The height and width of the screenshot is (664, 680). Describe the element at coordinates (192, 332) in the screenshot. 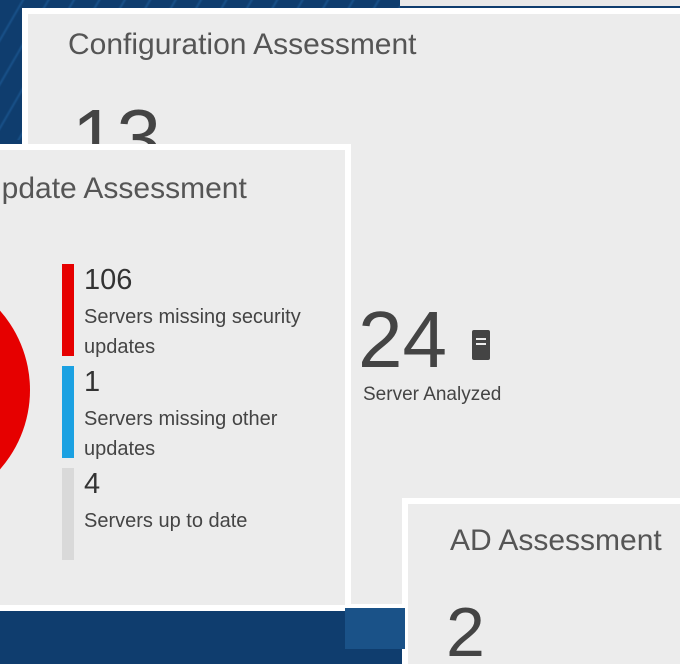

I see `legend-label: Servers missing security updates` at that location.